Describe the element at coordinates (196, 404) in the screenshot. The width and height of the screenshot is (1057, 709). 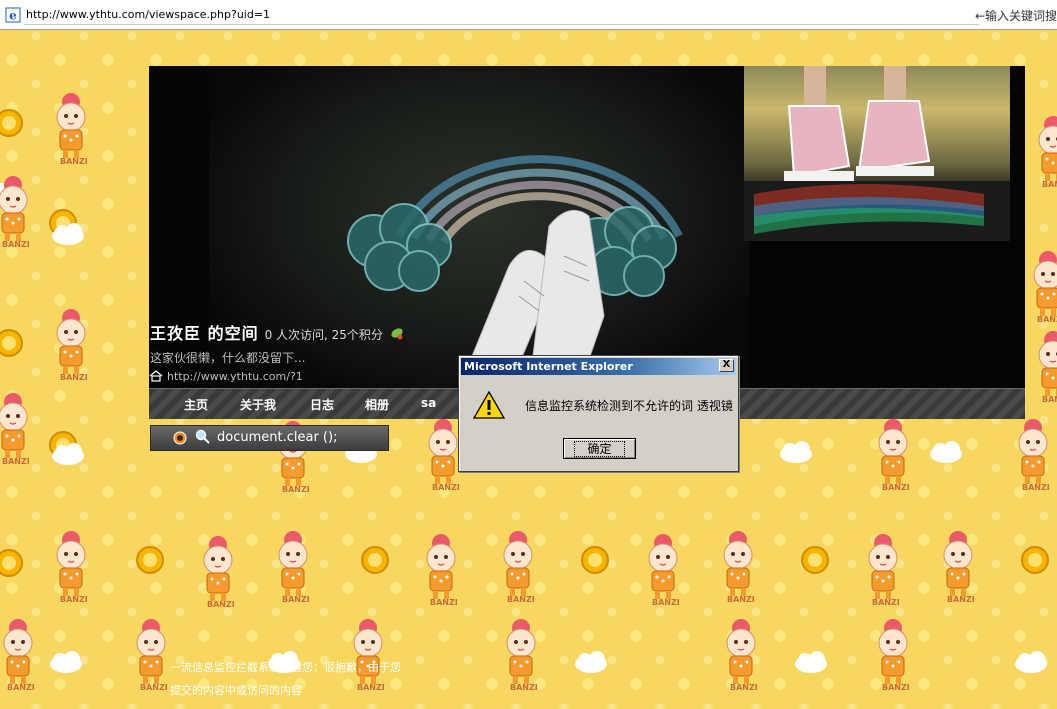
I see `nav-item-home: 主页` at that location.